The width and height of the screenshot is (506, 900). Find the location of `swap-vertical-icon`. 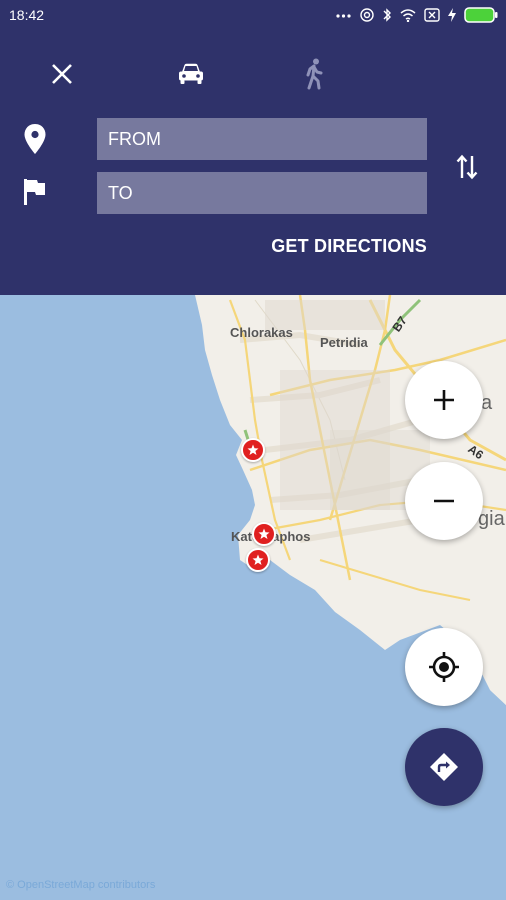

swap-vertical-icon is located at coordinates (467, 167).